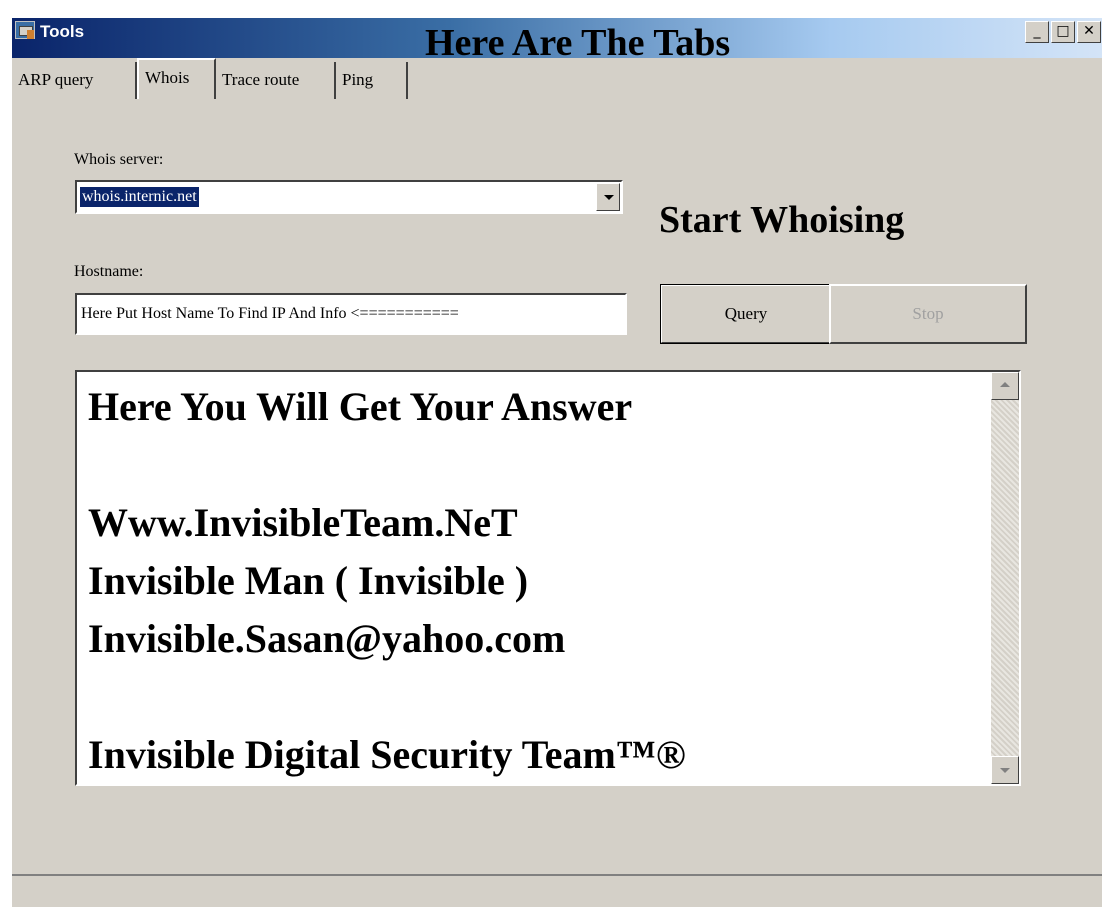 Image resolution: width=1102 pixels, height=907 pixels. I want to click on tab-trace-route: Trace route, so click(276, 80).